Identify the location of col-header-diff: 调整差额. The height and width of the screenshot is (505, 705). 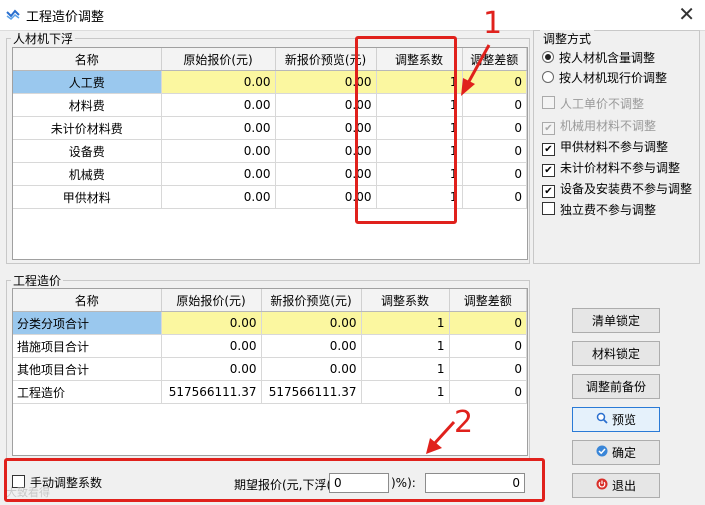
(488, 300).